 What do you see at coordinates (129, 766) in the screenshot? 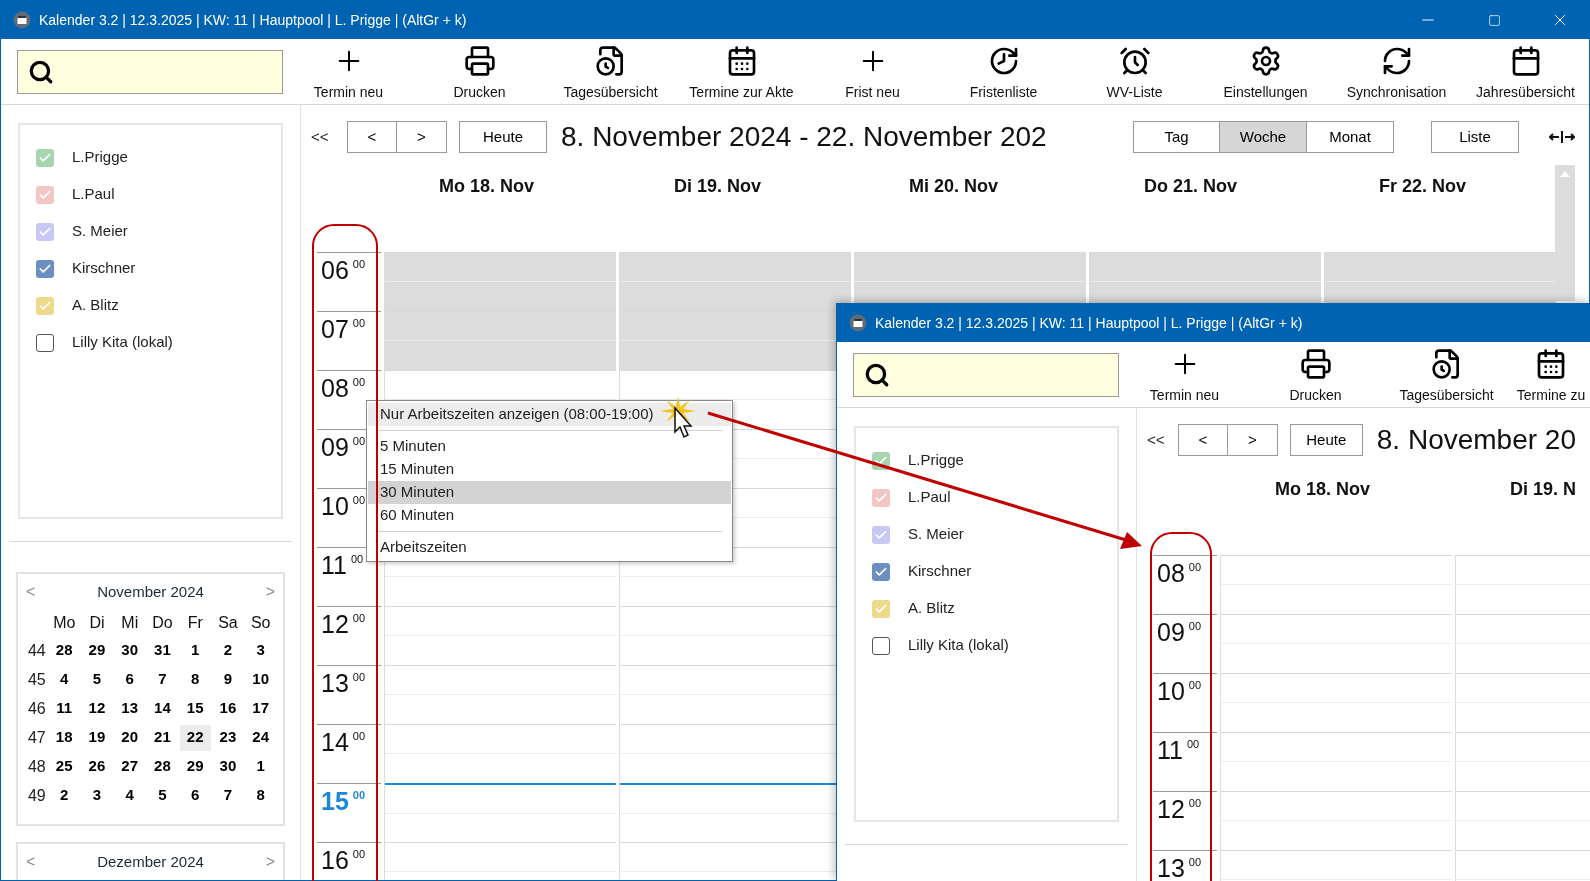
I see `calendar-day: 27` at bounding box center [129, 766].